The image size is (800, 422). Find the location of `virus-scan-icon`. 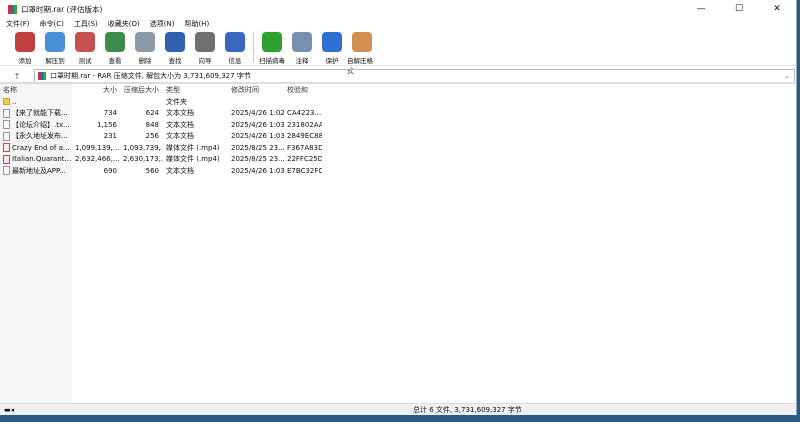

virus-scan-icon is located at coordinates (272, 42).